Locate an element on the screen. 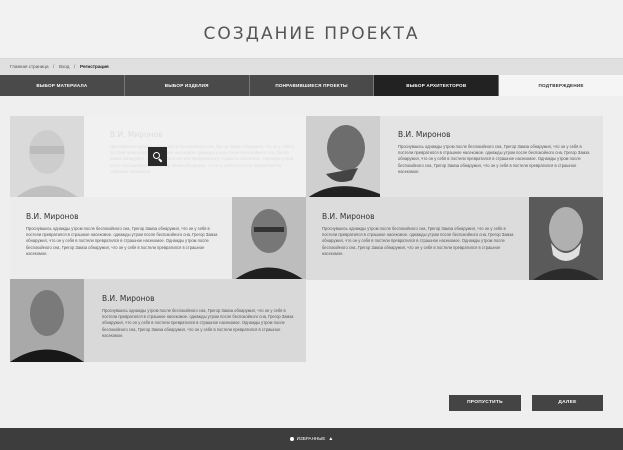 Image resolution: width=623 pixels, height=450 pixels. zoom-button is located at coordinates (157, 156).